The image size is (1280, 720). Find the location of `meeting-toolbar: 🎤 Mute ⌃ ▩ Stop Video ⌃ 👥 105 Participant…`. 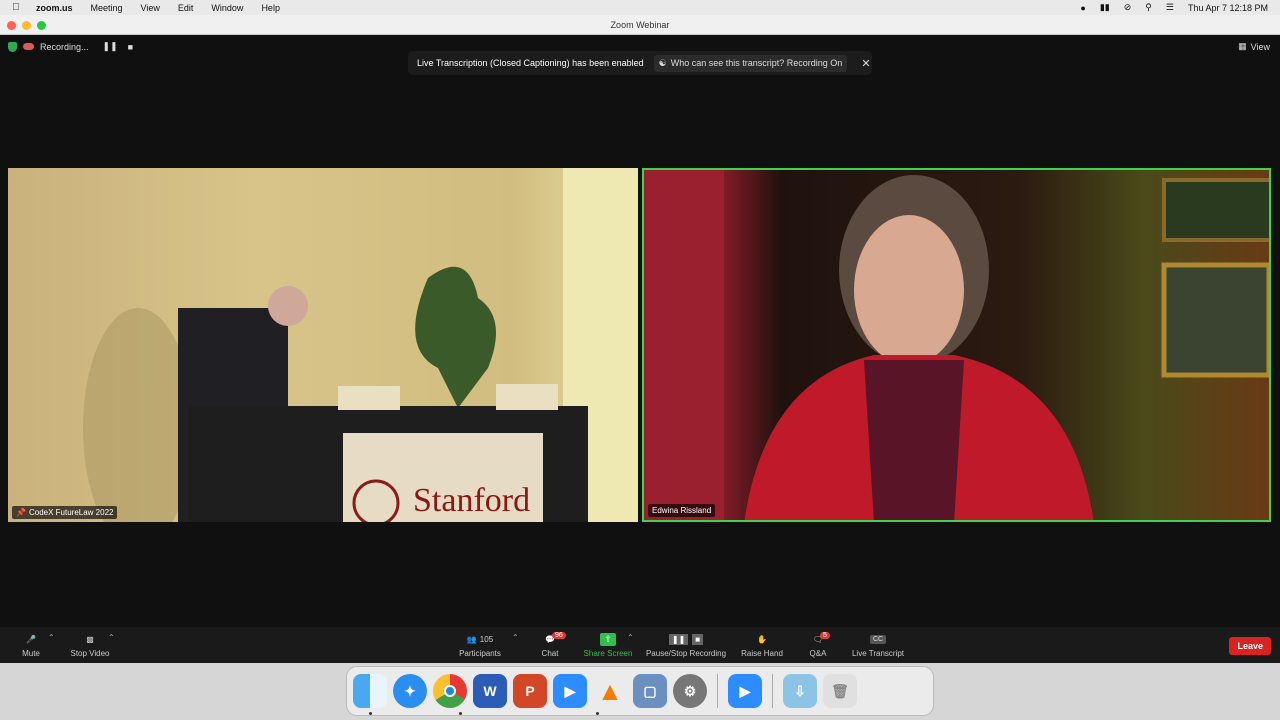

meeting-toolbar: 🎤 Mute ⌃ ▩ Stop Video ⌃ 👥 105 Participant… is located at coordinates (640, 645).